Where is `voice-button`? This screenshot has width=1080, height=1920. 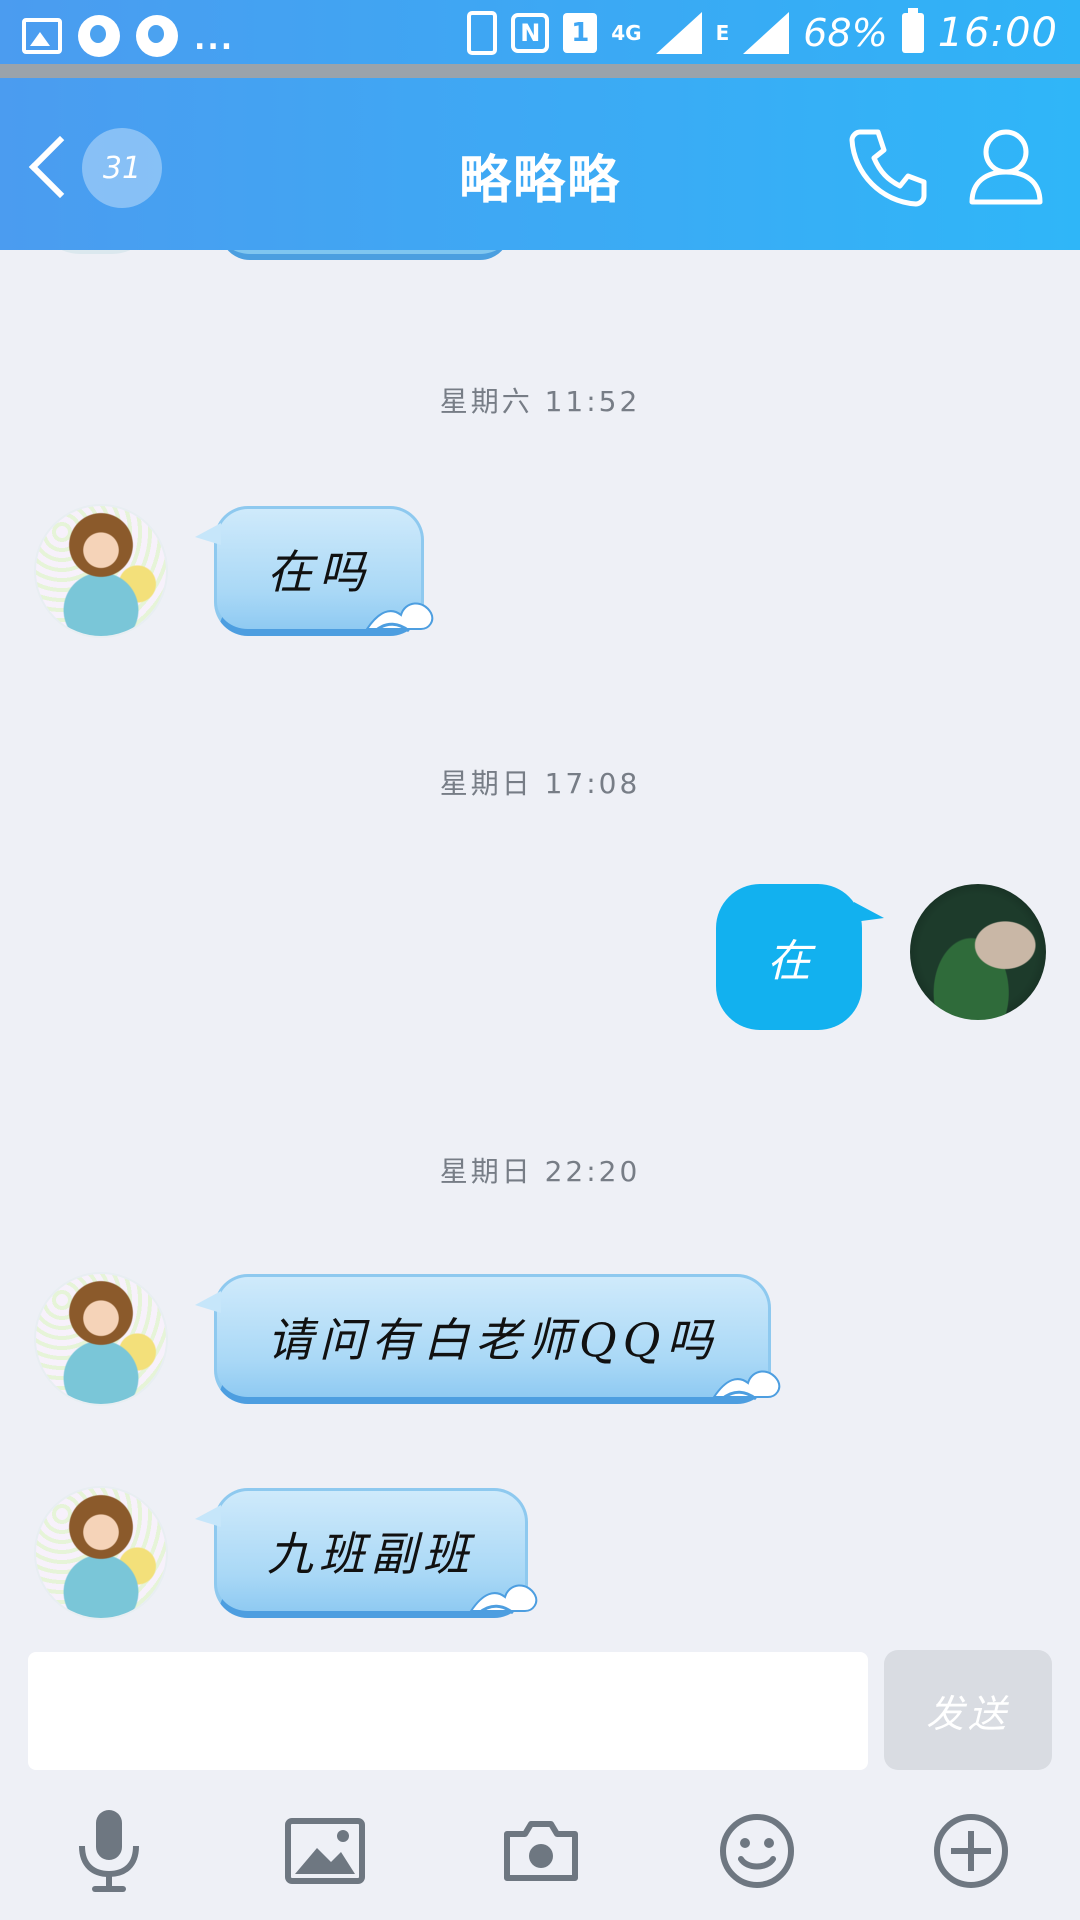 voice-button is located at coordinates (109, 1851).